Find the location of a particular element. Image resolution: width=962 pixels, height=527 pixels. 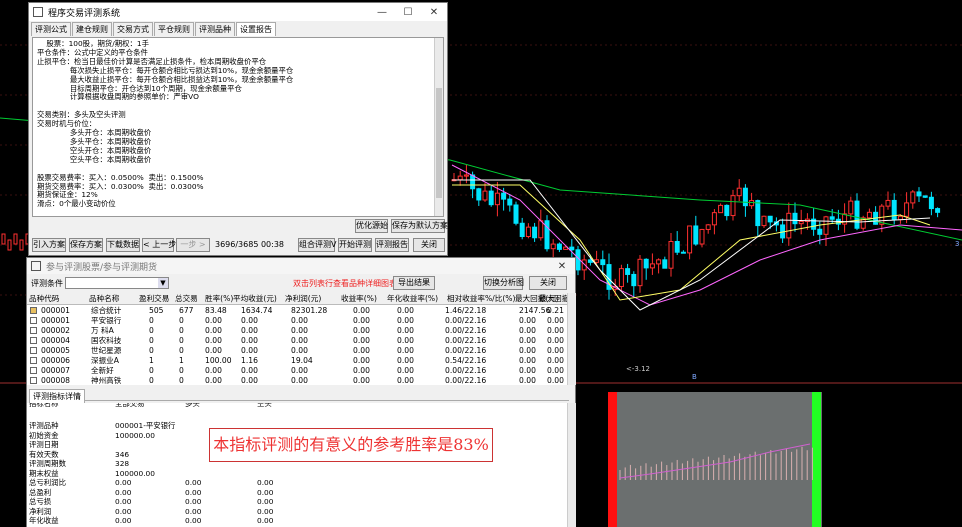

column-header: 年化收益率(%) is located at coordinates (412, 298).